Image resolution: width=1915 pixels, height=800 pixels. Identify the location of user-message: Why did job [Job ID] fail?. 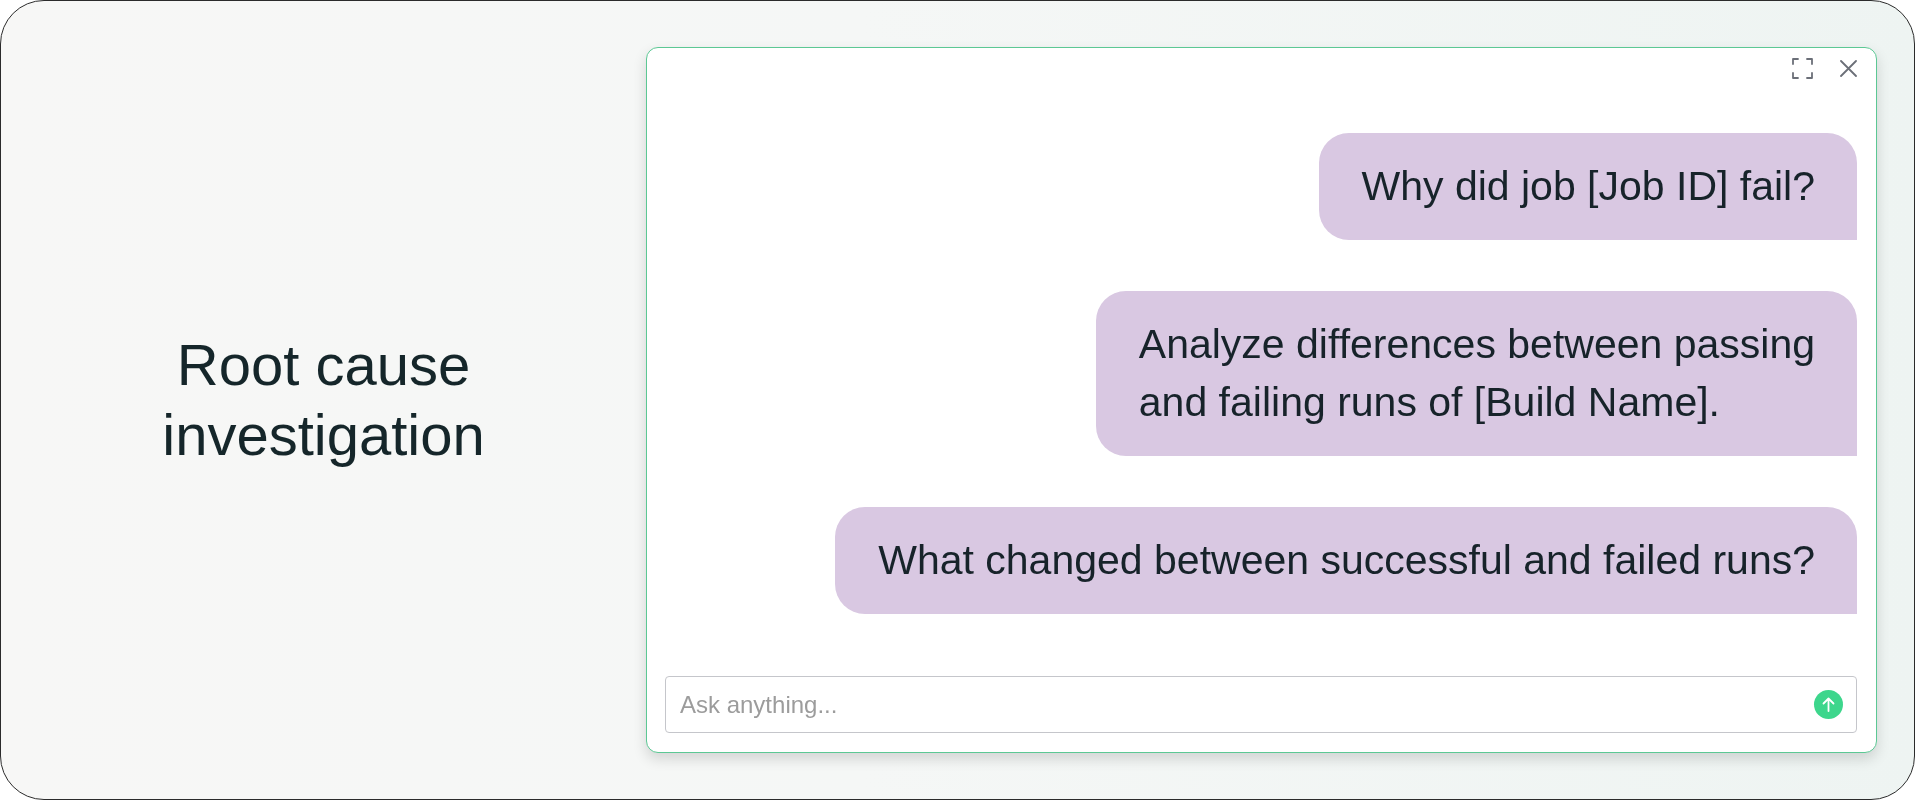
(1587, 186).